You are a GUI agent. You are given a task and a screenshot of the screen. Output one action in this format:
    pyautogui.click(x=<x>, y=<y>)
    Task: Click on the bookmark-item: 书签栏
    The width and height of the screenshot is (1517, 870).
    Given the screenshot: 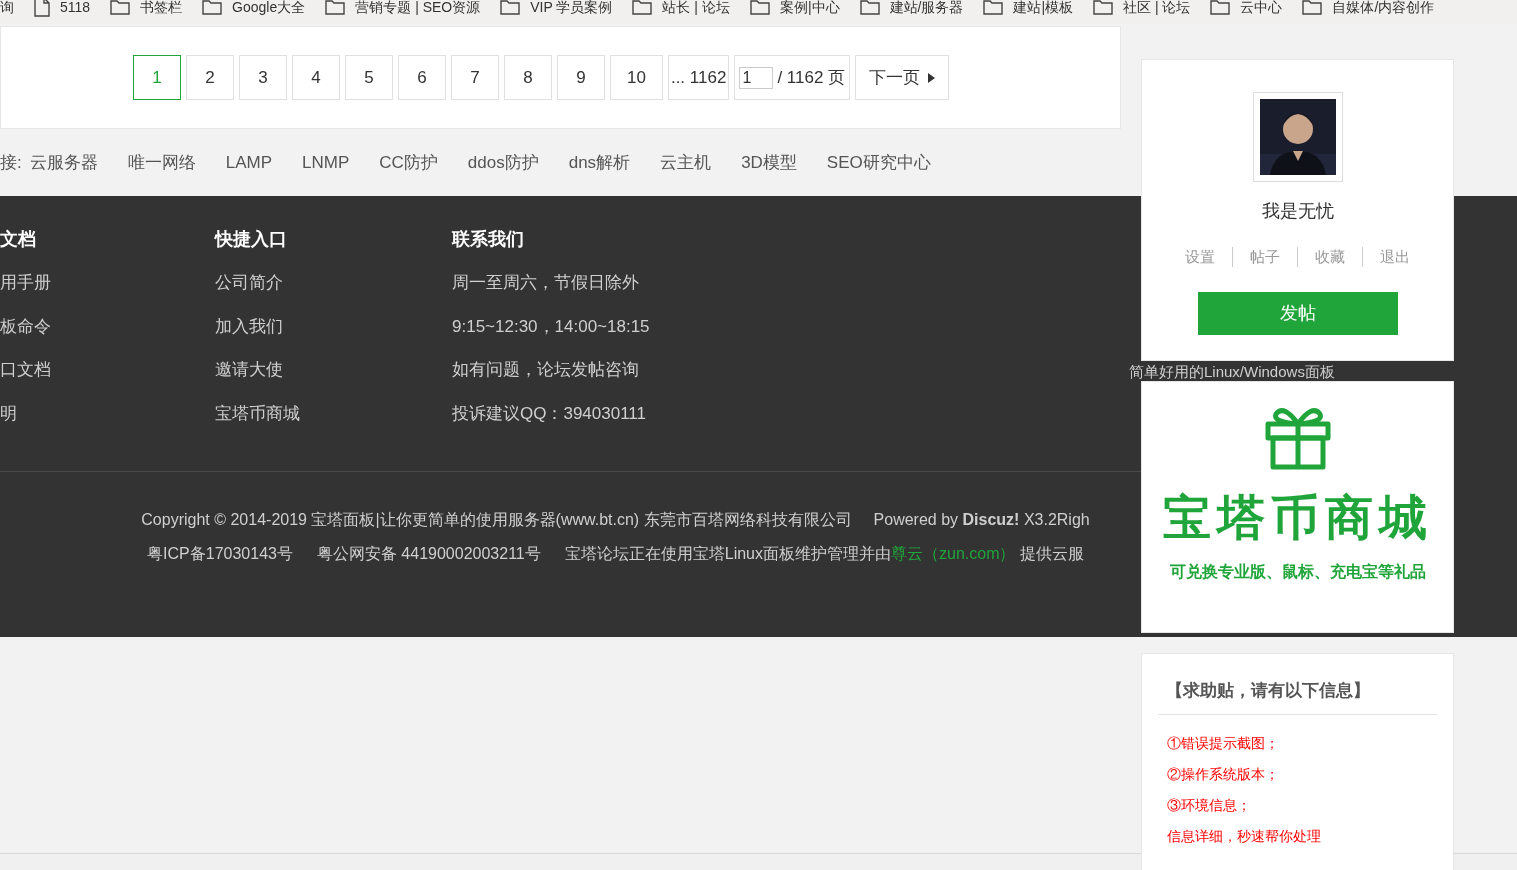 What is the action you would take?
    pyautogui.click(x=161, y=9)
    